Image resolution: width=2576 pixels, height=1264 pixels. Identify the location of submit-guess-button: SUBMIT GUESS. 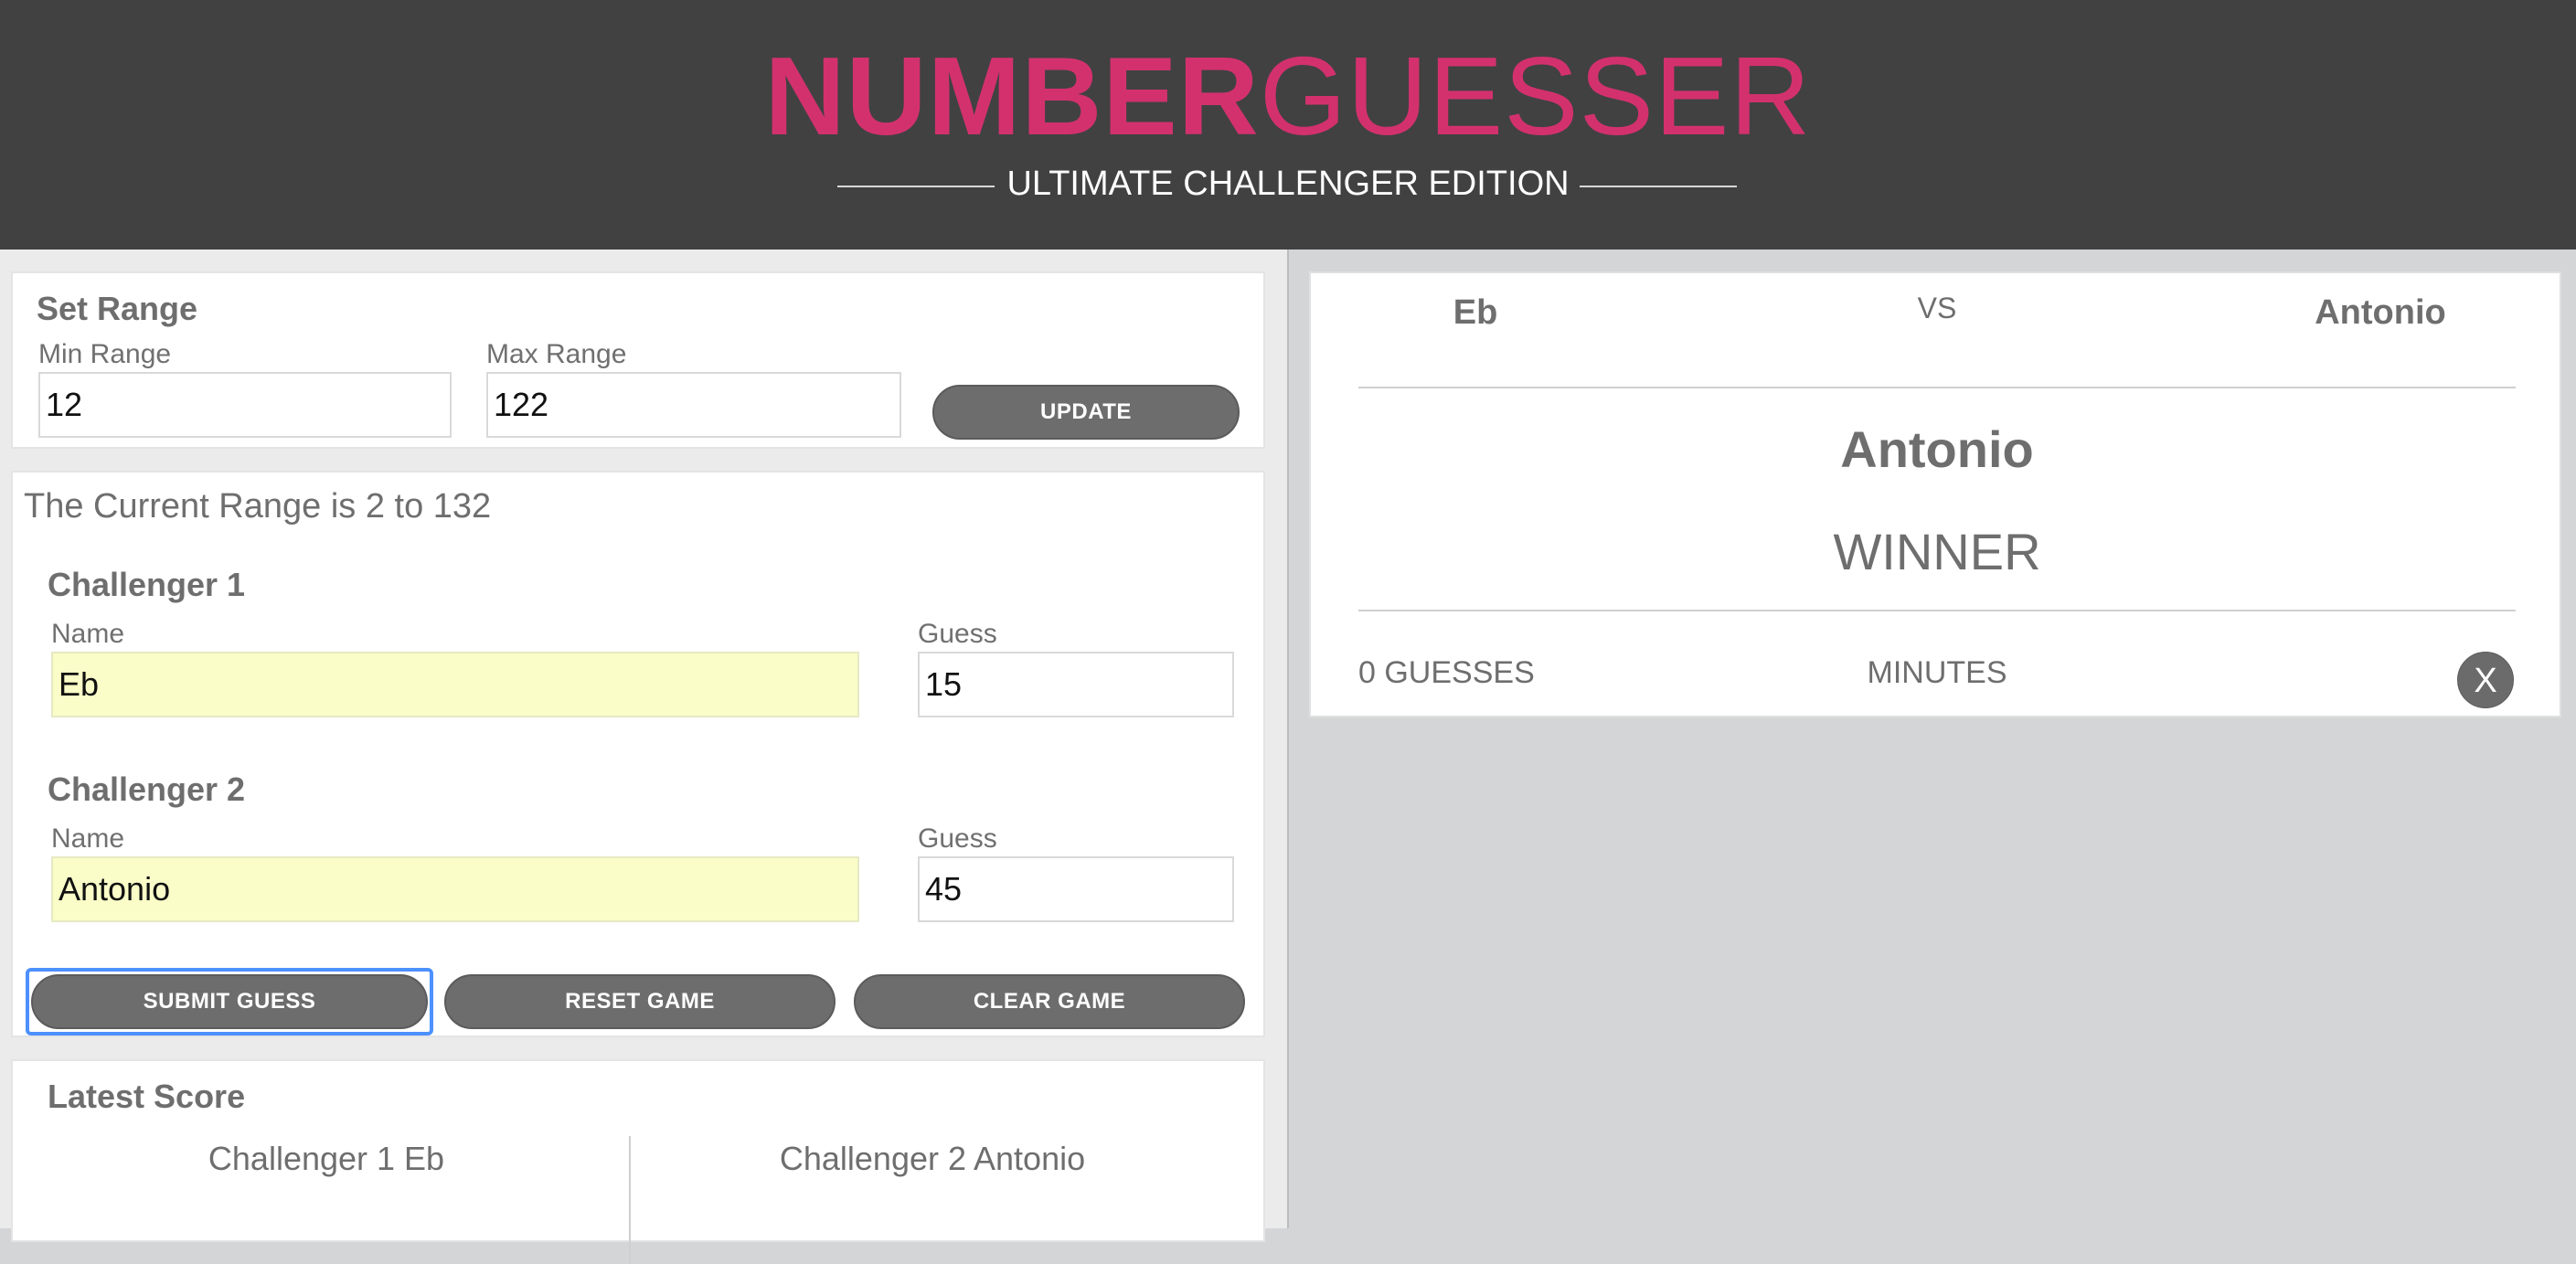
(229, 1001).